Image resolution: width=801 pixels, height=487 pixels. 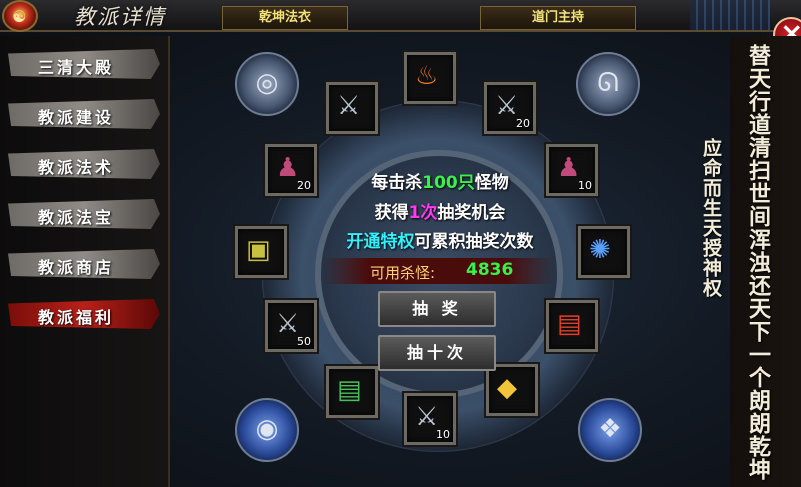 I want to click on rule-text: 可累积抽奖次数, so click(x=474, y=242).